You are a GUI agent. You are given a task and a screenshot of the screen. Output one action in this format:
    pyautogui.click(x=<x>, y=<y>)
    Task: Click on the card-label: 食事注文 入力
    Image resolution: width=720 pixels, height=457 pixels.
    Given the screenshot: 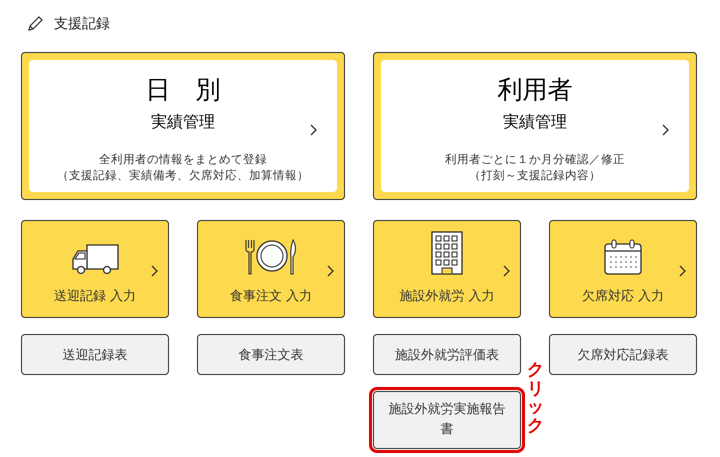 What is the action you would take?
    pyautogui.click(x=271, y=296)
    